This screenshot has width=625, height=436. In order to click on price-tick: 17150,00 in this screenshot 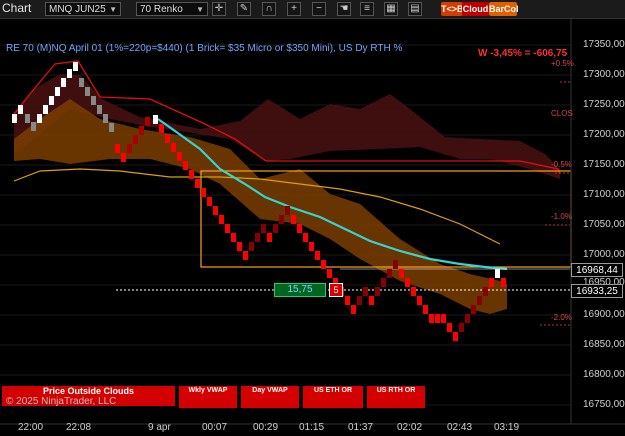, I will do `click(604, 164)`.